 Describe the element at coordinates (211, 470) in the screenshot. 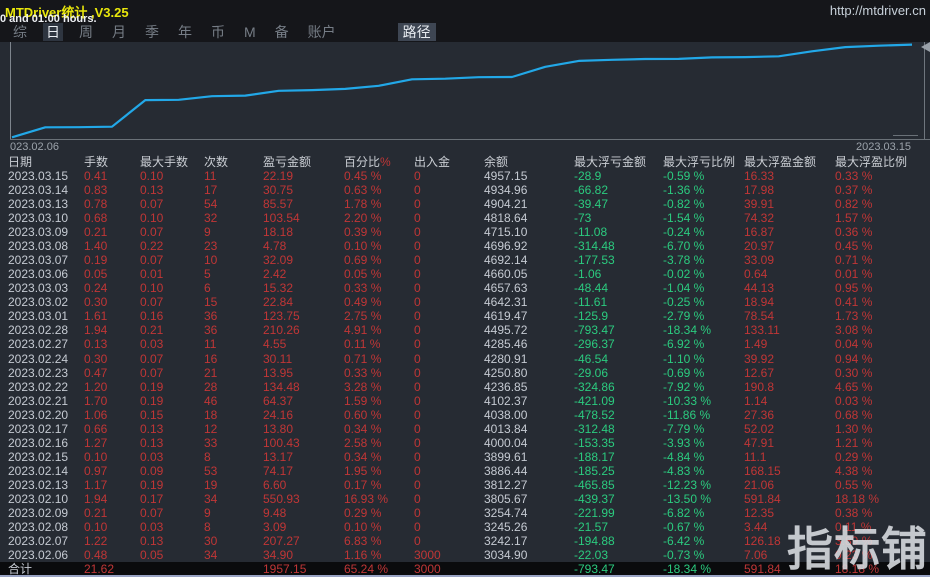

I see `cell-trades: 53` at that location.